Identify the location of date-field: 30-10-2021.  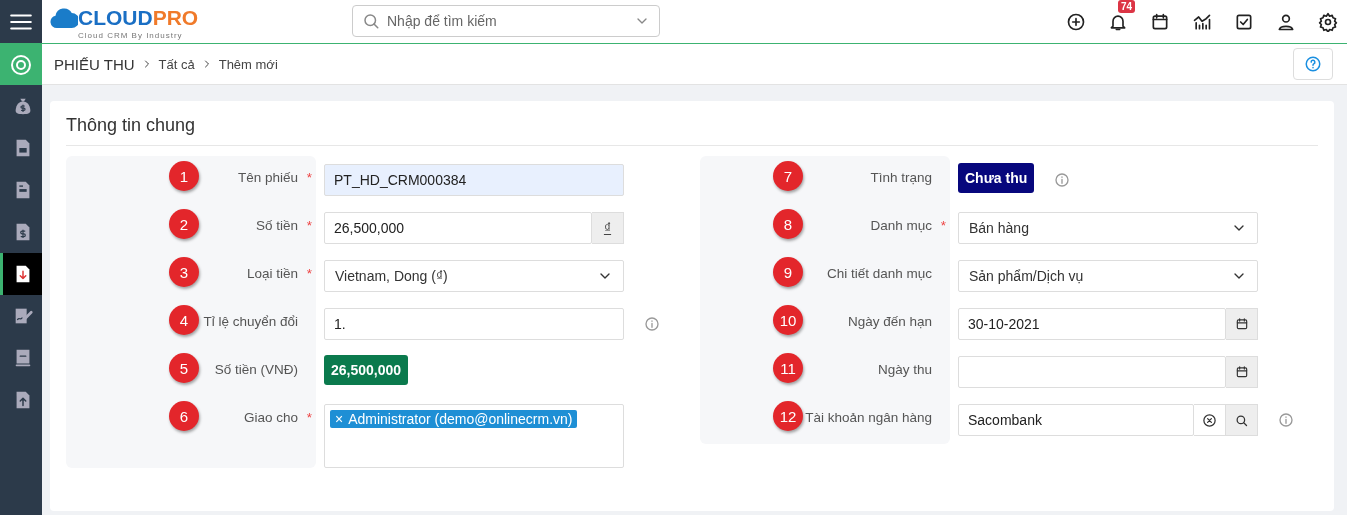
(1092, 324).